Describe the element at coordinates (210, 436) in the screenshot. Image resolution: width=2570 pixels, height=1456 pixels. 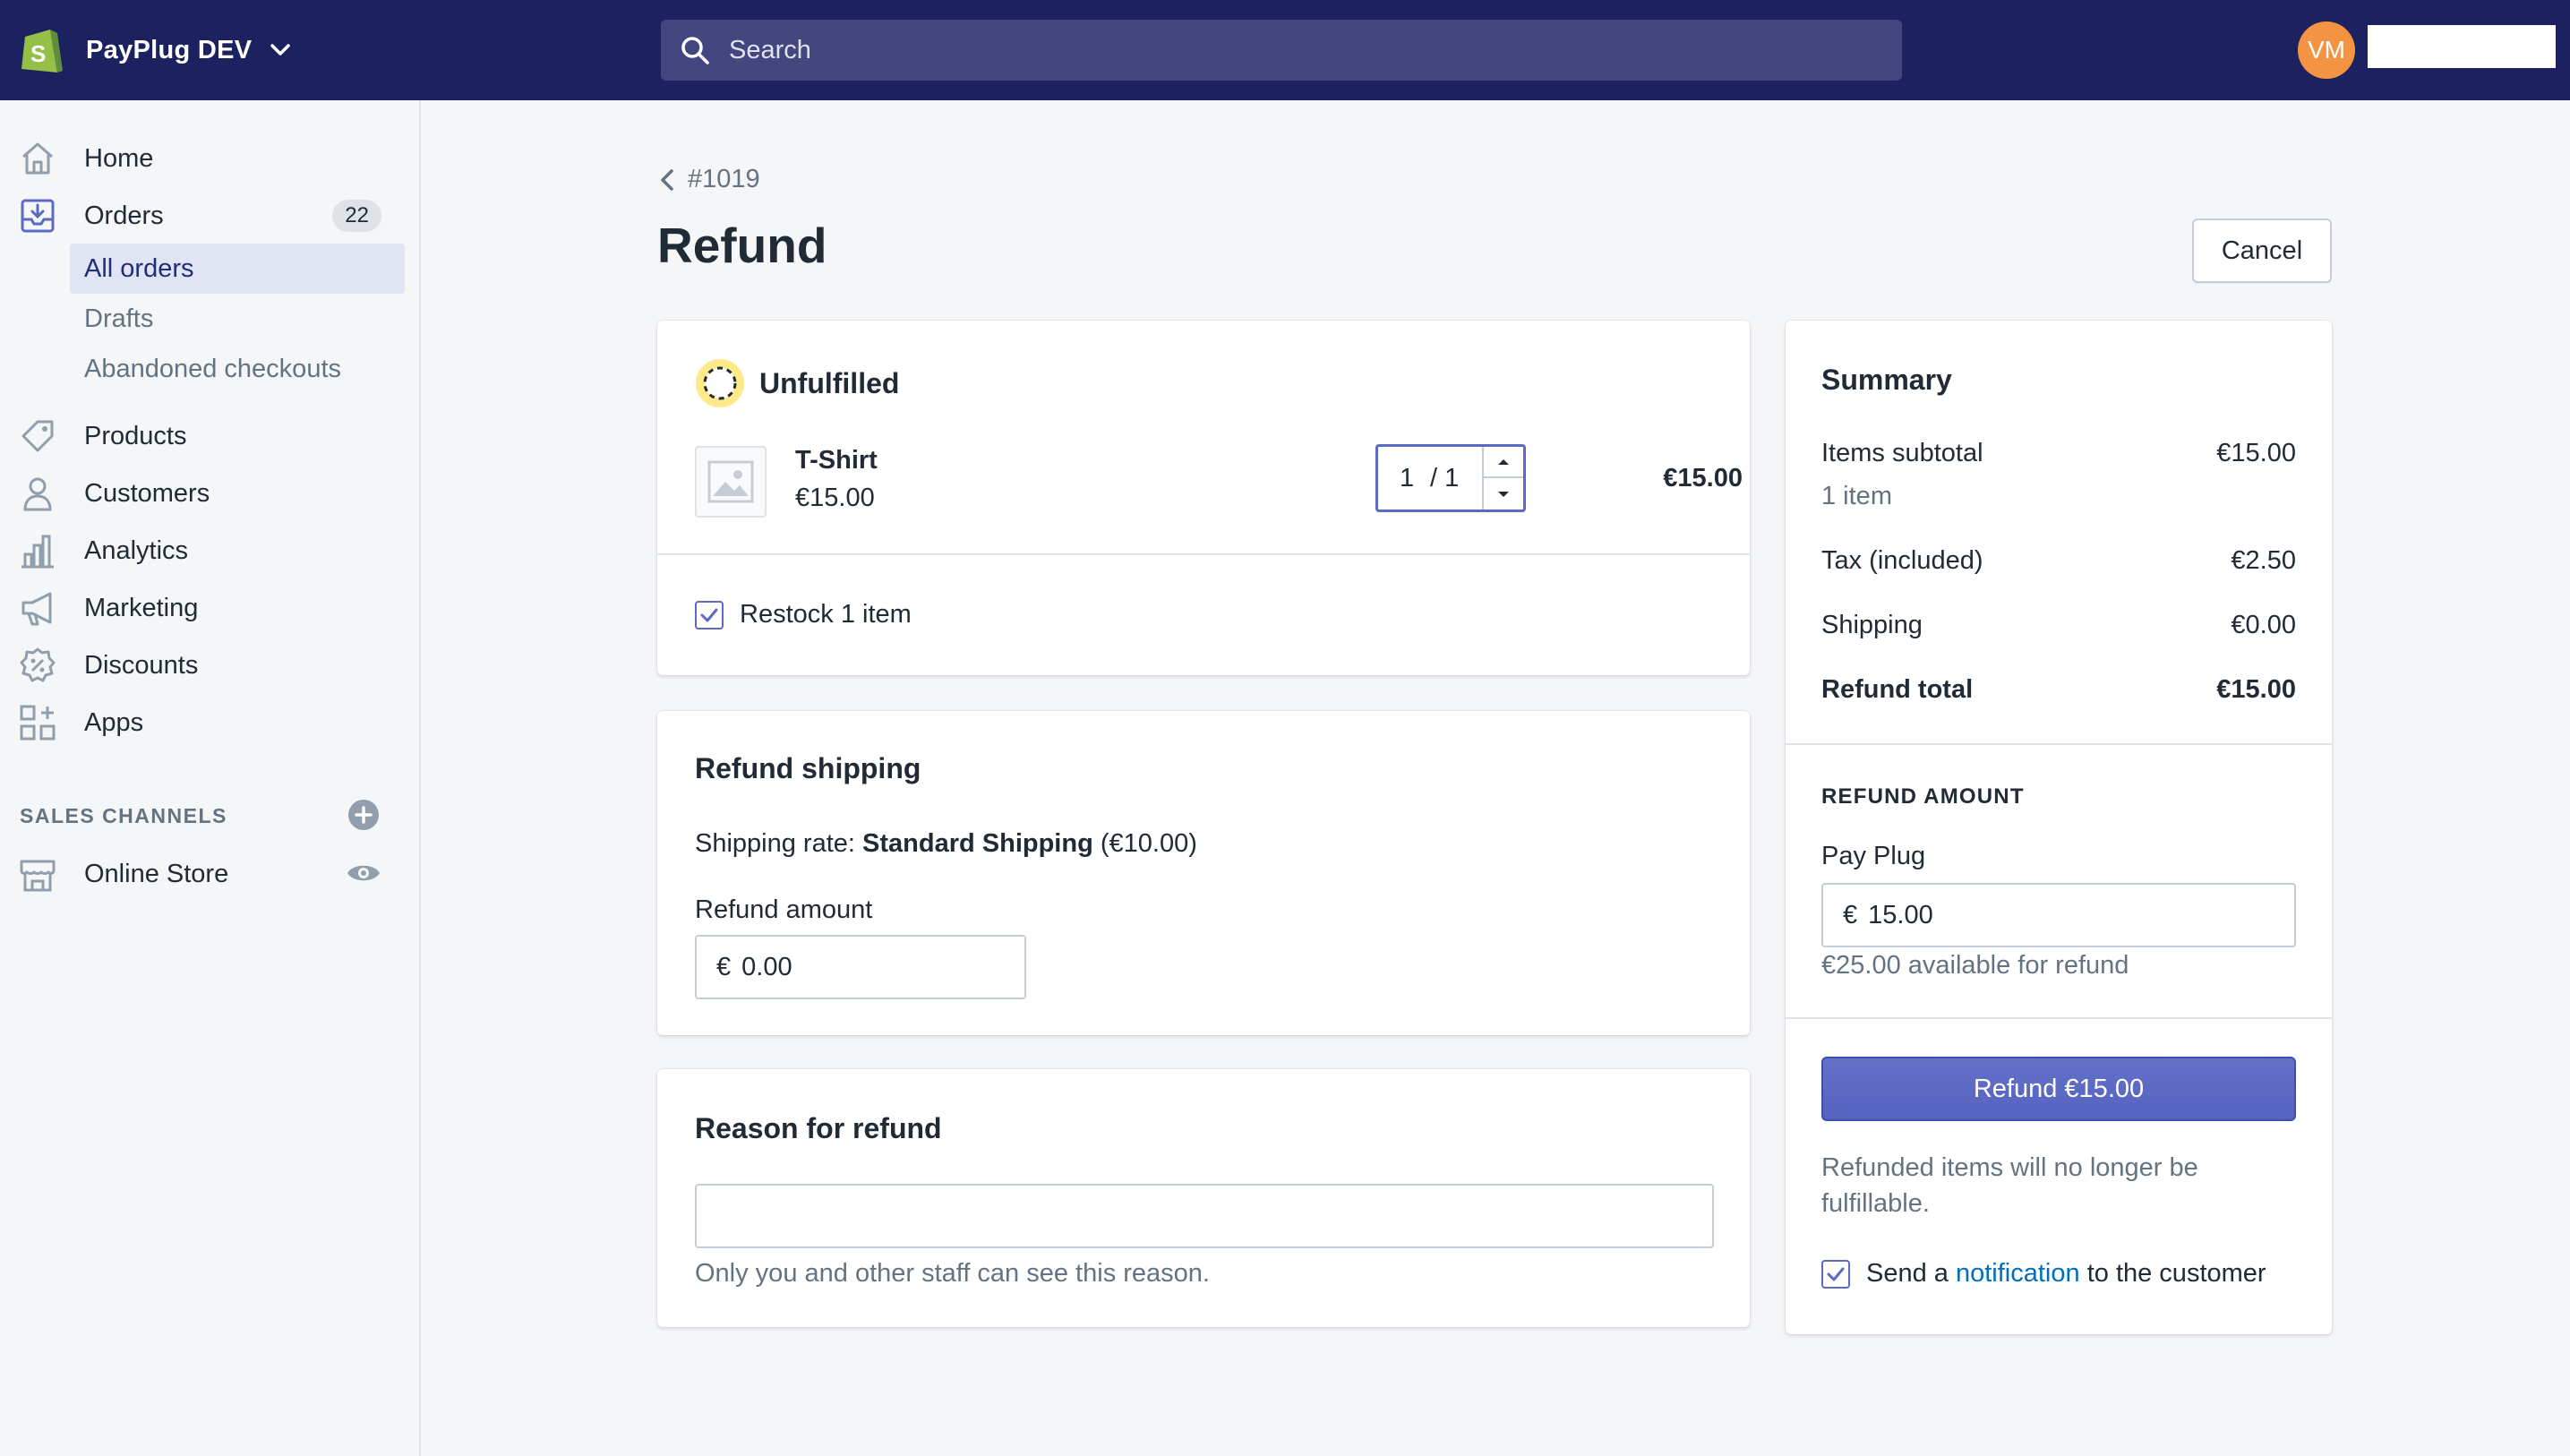
I see `sidebar-item-products: Products` at that location.